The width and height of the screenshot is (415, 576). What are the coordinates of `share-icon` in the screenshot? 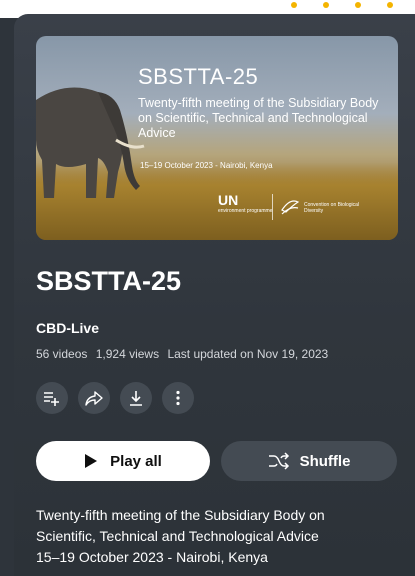 It's located at (94, 398).